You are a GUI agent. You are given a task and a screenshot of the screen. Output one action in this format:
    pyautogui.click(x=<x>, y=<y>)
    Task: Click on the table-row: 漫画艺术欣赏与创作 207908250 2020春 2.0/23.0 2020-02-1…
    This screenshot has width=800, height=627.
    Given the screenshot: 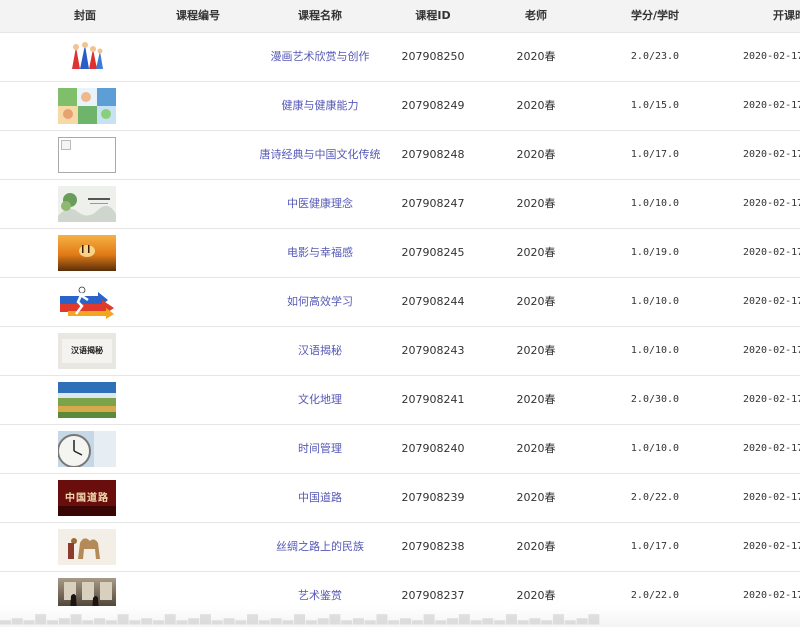 What is the action you would take?
    pyautogui.click(x=400, y=57)
    